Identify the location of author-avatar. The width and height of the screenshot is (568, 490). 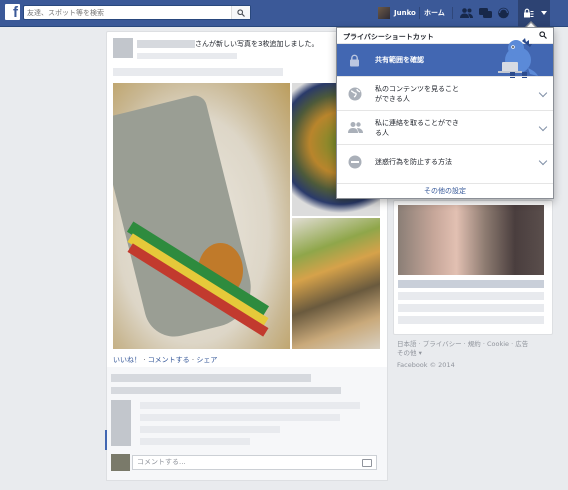
(123, 48).